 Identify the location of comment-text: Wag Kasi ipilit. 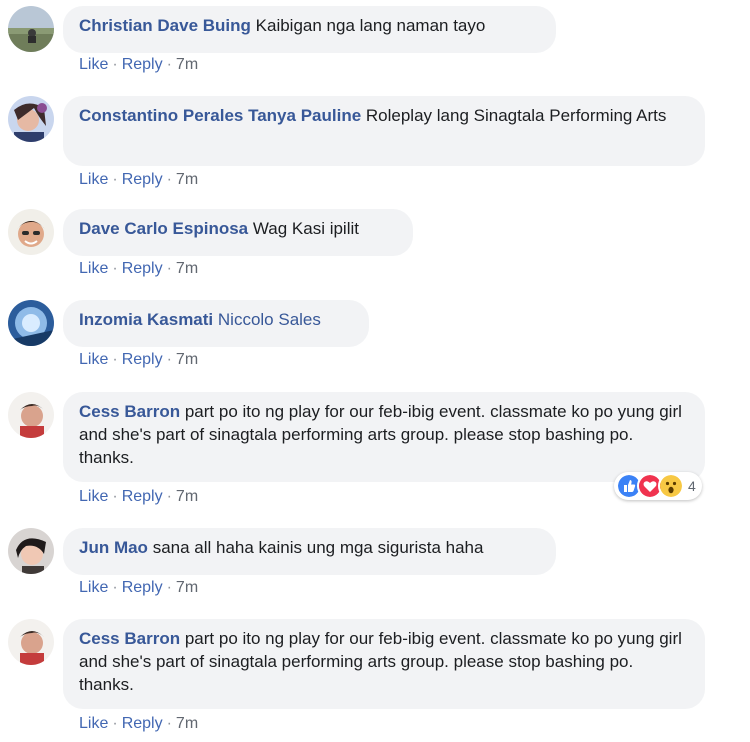
(305, 228).